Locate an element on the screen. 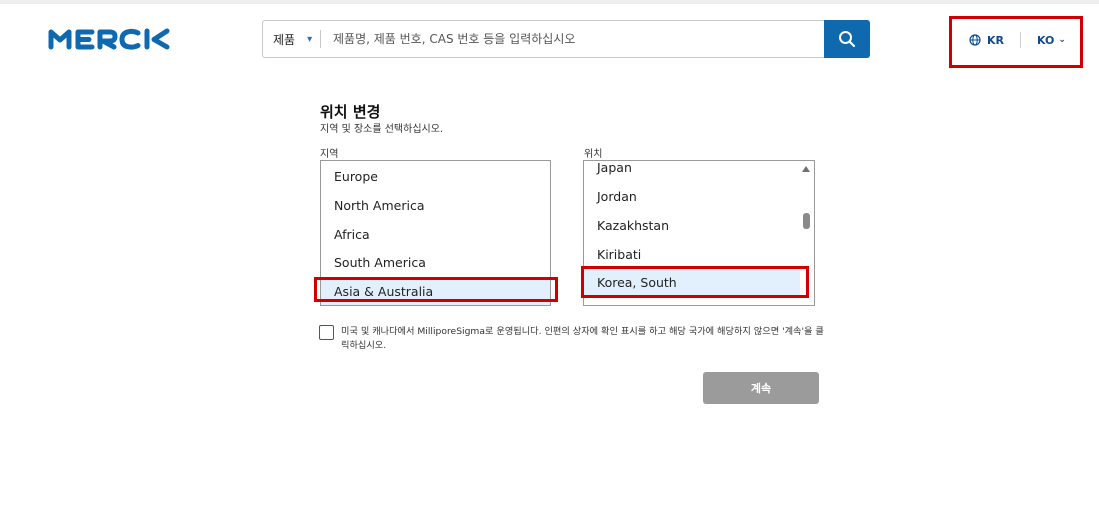  search-button is located at coordinates (847, 39).